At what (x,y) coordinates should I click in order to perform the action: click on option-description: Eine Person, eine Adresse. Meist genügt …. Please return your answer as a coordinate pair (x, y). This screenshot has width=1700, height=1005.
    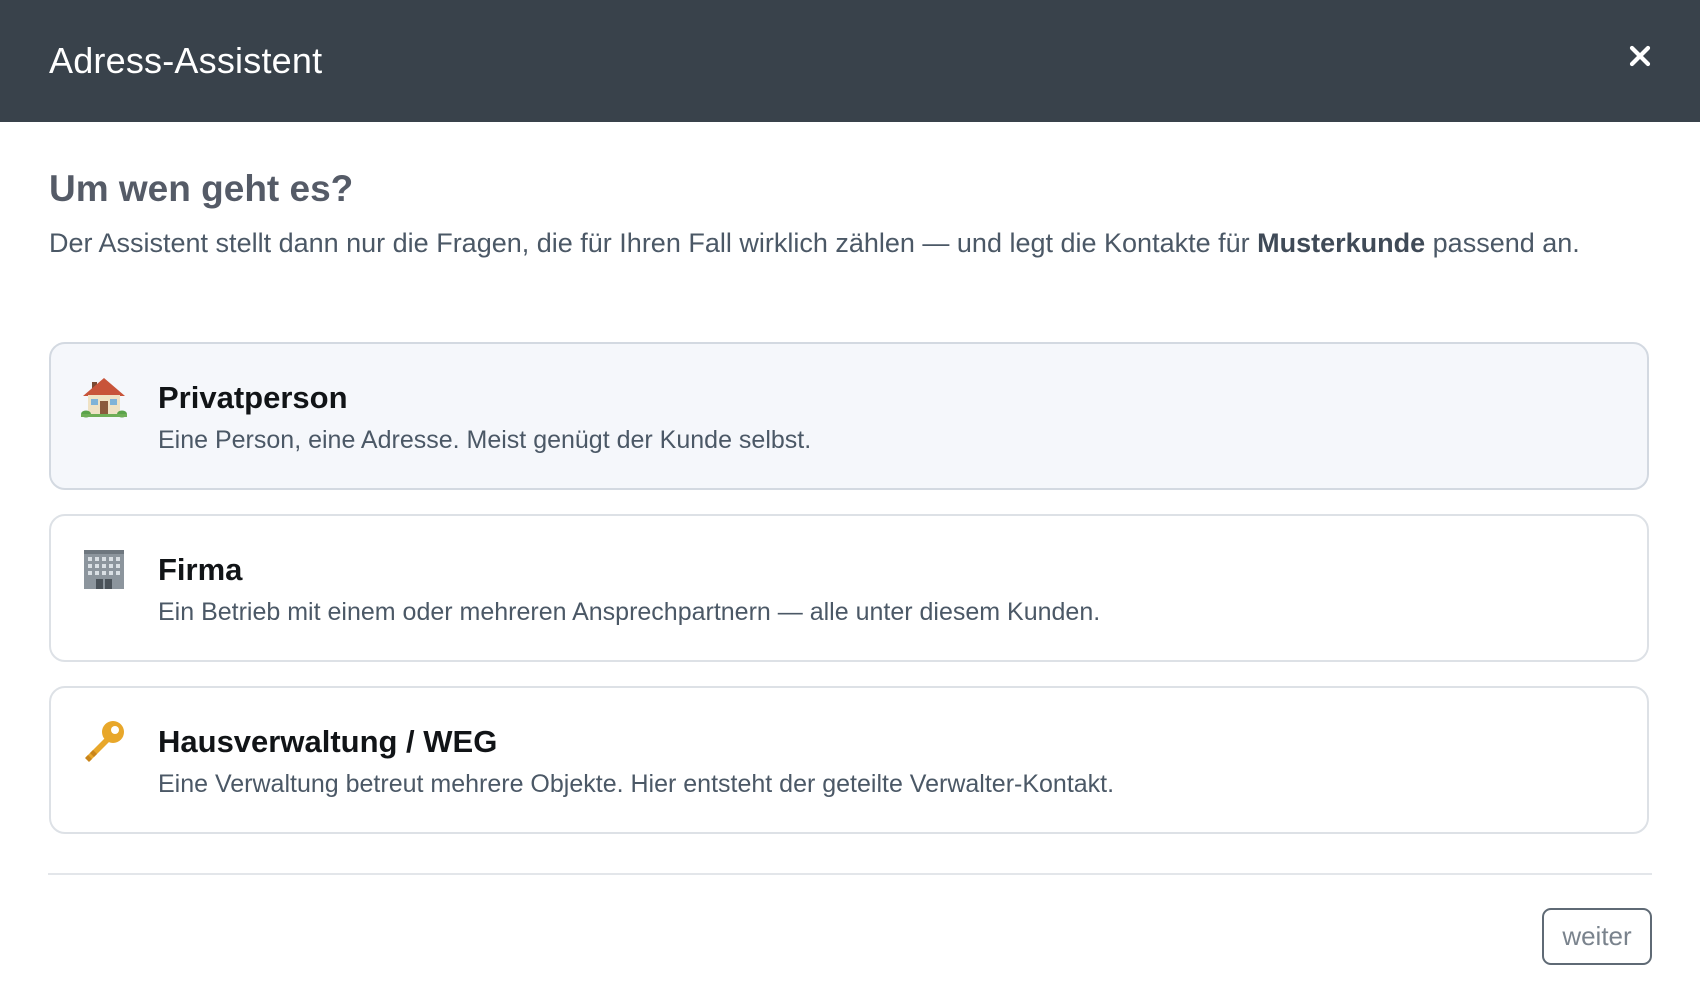
    Looking at the image, I should click on (485, 440).